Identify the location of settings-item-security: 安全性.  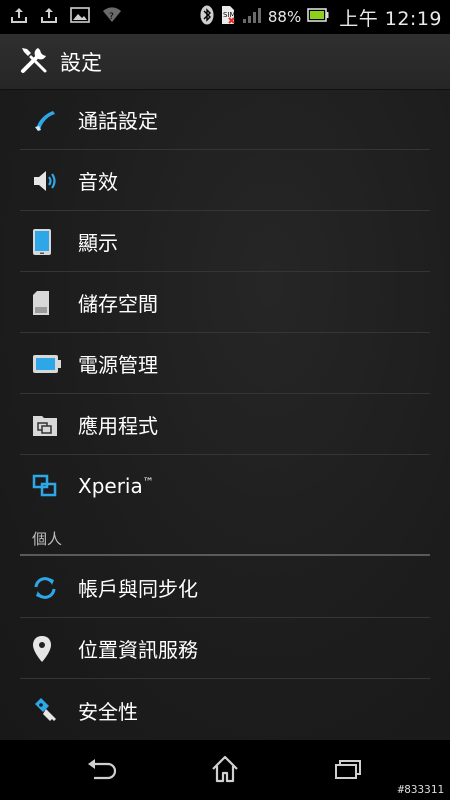
(225, 710).